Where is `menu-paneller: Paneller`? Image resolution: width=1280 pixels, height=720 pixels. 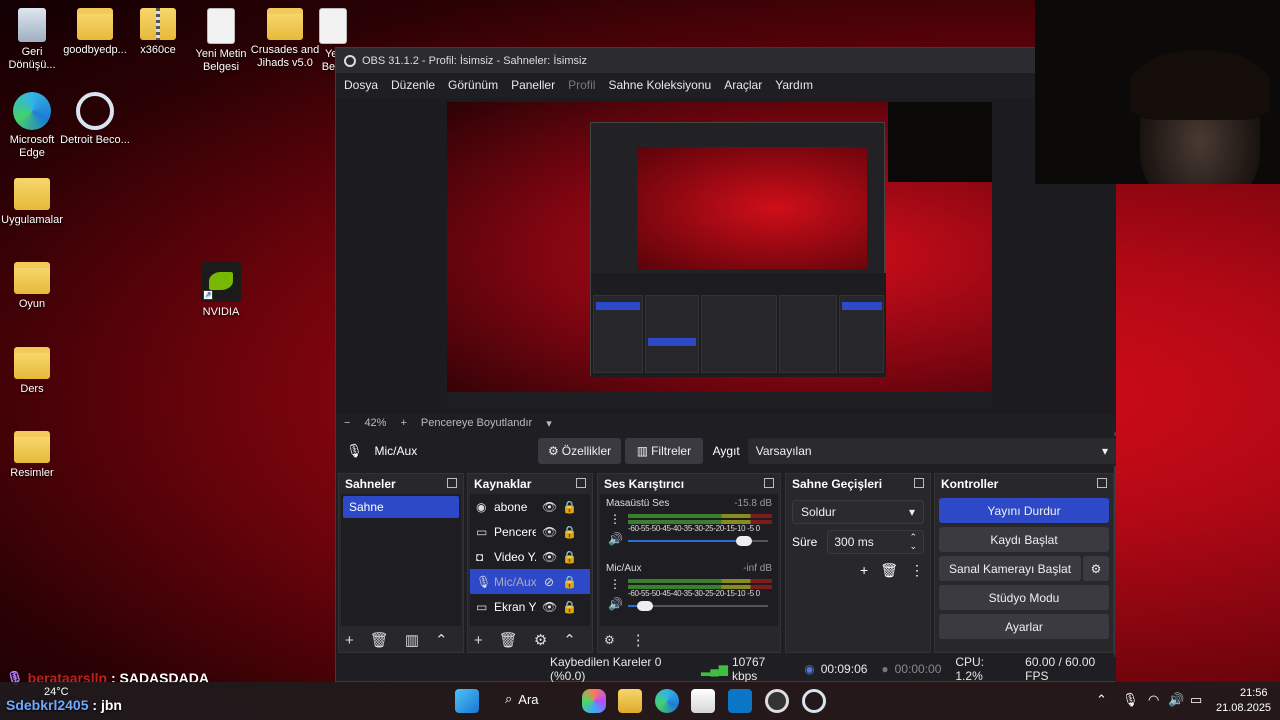
menu-paneller: Paneller is located at coordinates (533, 85).